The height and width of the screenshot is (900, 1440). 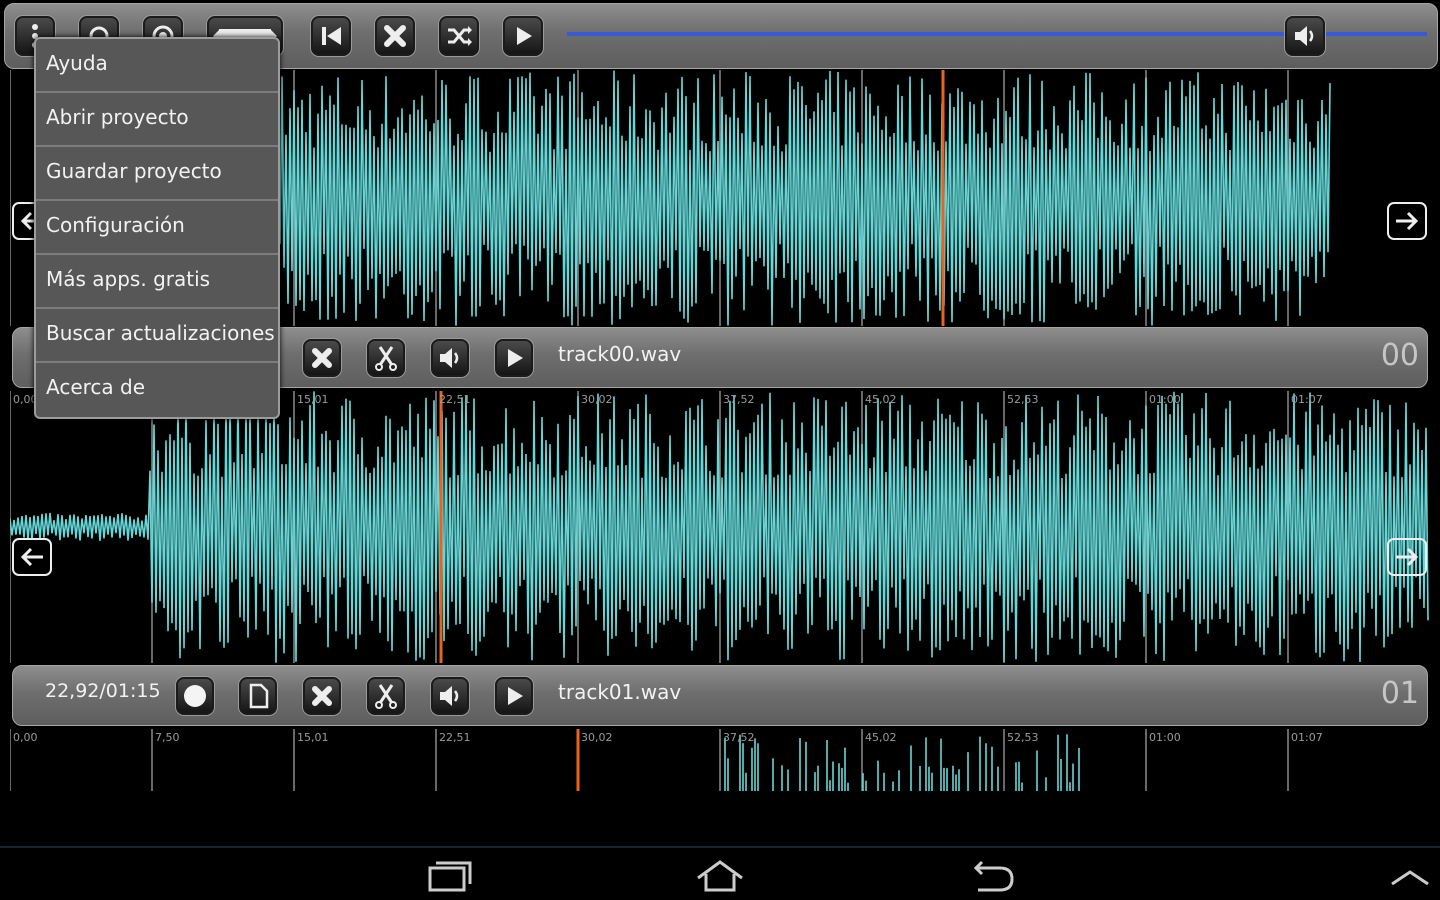 I want to click on menu-item-5: Más apps. gratis, so click(x=157, y=282).